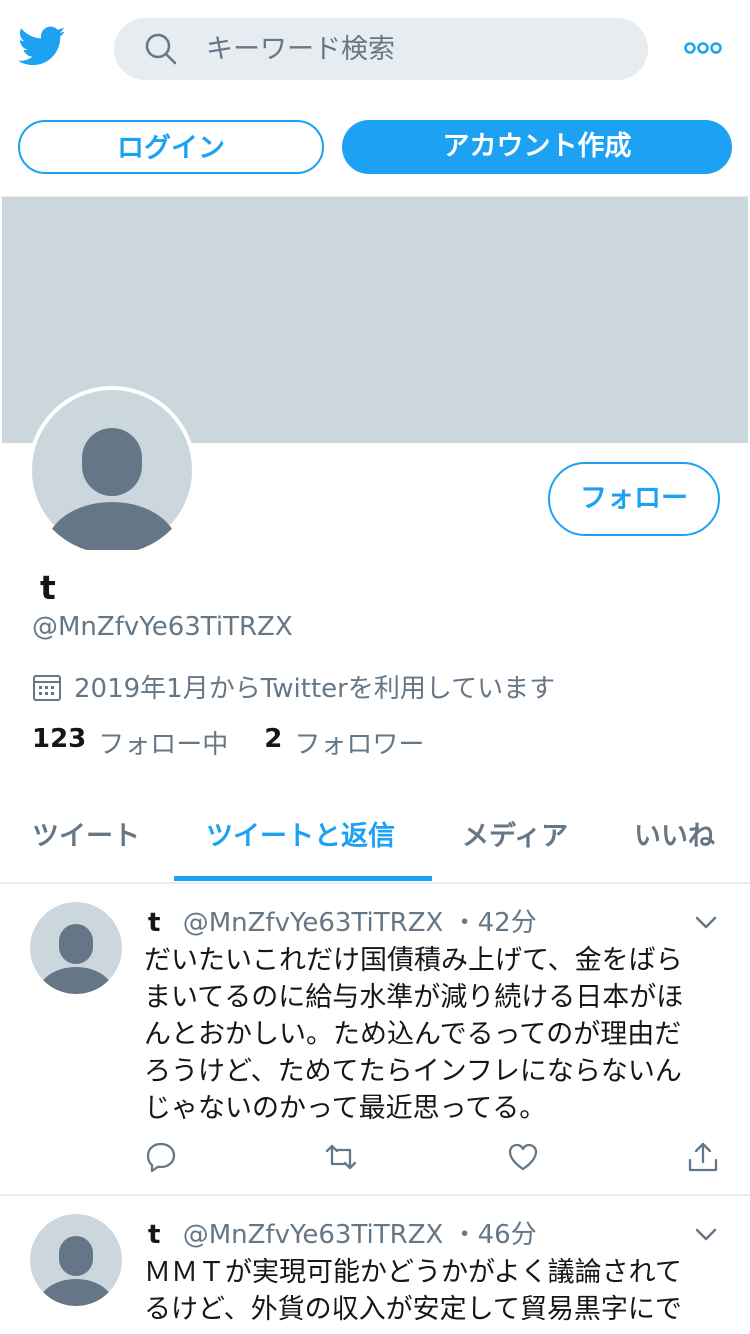 This screenshot has width=750, height=1334. I want to click on profile-stats: 123 フォロー中 2 フォロワー, so click(246, 742).